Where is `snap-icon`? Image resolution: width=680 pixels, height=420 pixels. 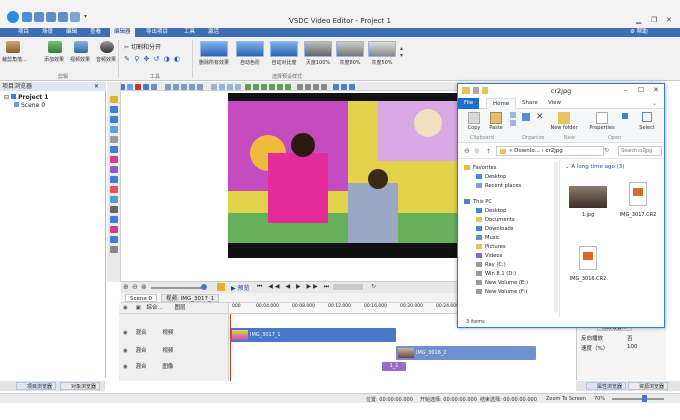
snap-icon is located at coordinates (221, 287).